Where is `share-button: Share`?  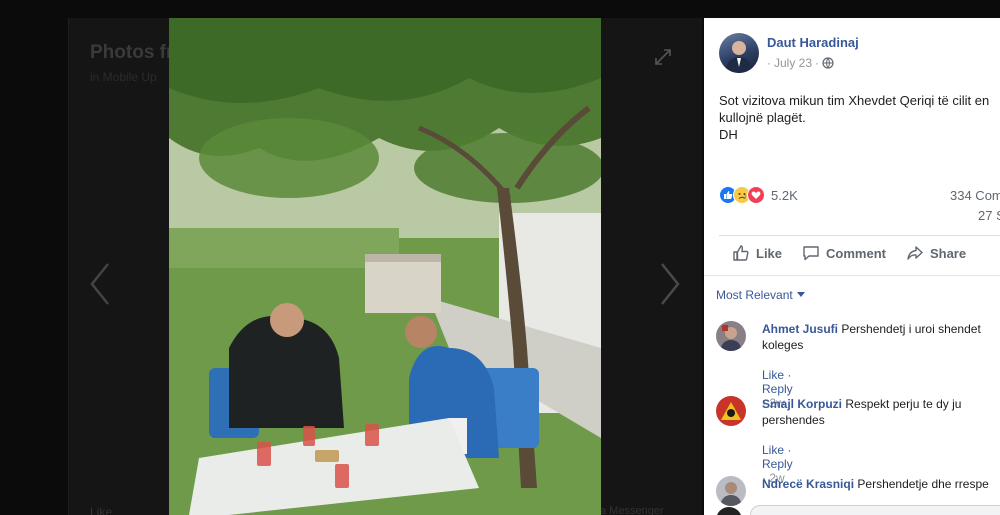 share-button: Share is located at coordinates (936, 253).